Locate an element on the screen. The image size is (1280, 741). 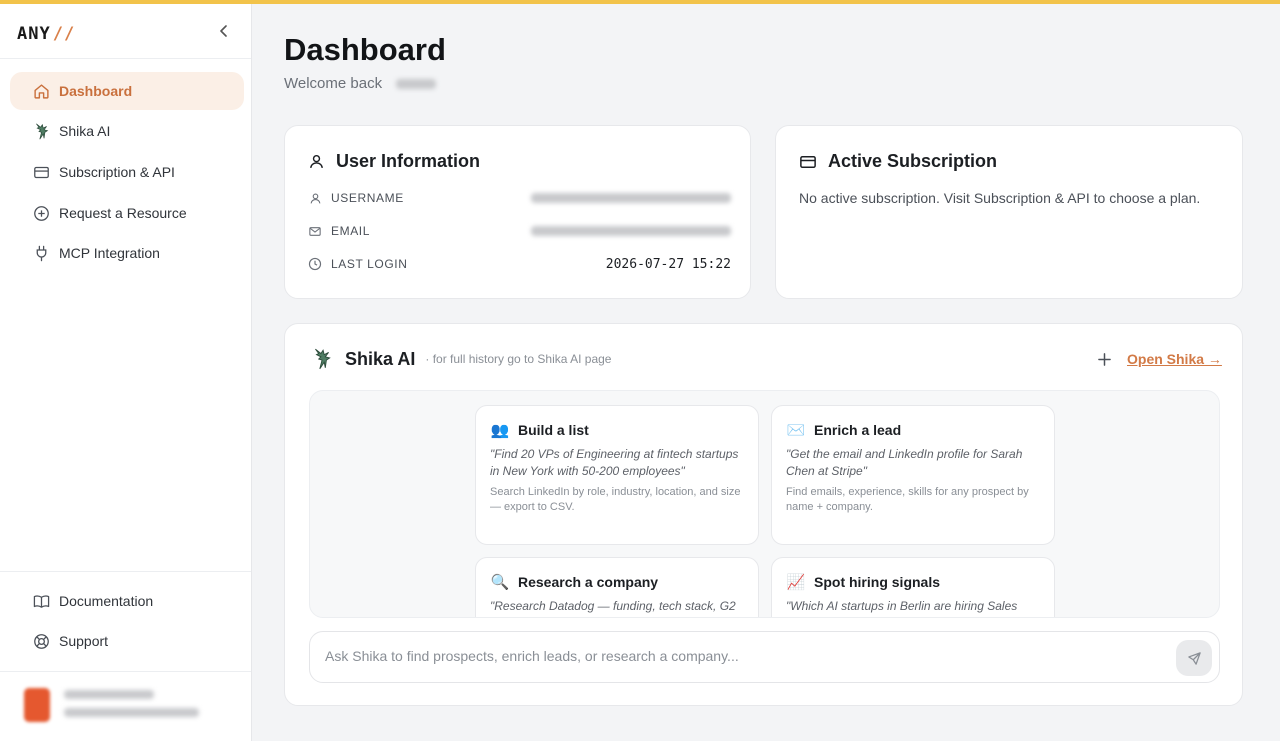
sidebar-item-mcp-integration: MCP Integration is located at coordinates (127, 253).